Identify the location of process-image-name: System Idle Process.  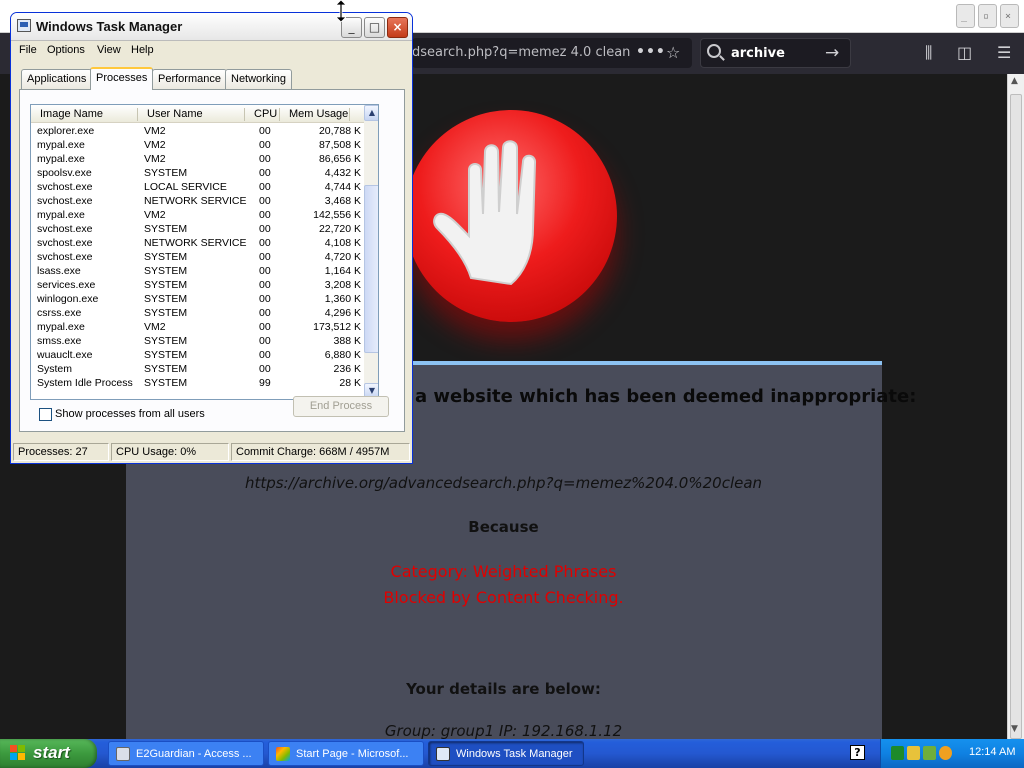
(85, 383).